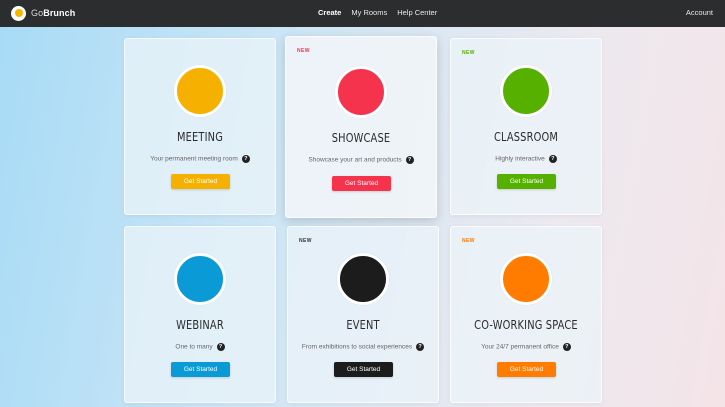  What do you see at coordinates (526, 137) in the screenshot?
I see `card-title: CLASSROOM` at bounding box center [526, 137].